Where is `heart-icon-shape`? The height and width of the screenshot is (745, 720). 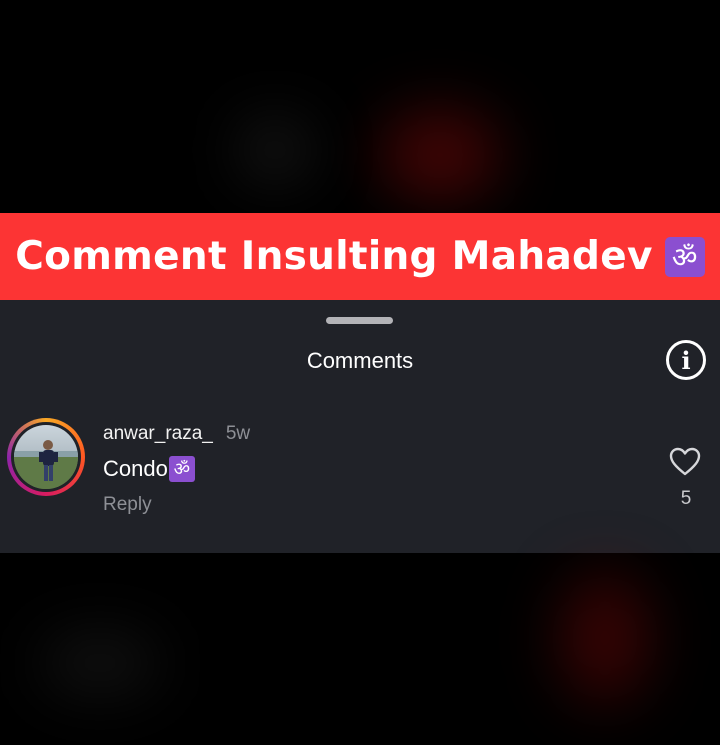
heart-icon-shape is located at coordinates (685, 461).